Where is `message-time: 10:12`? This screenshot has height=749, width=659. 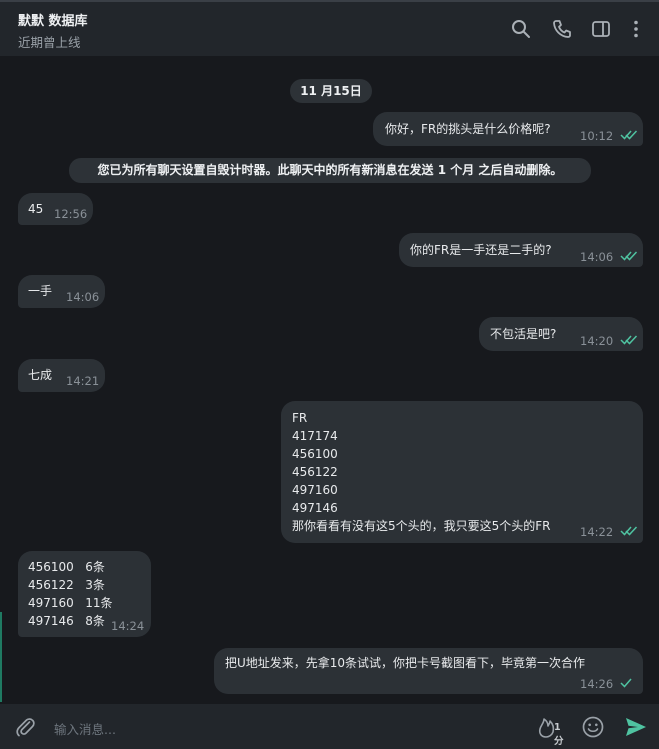 message-time: 10:12 is located at coordinates (597, 136).